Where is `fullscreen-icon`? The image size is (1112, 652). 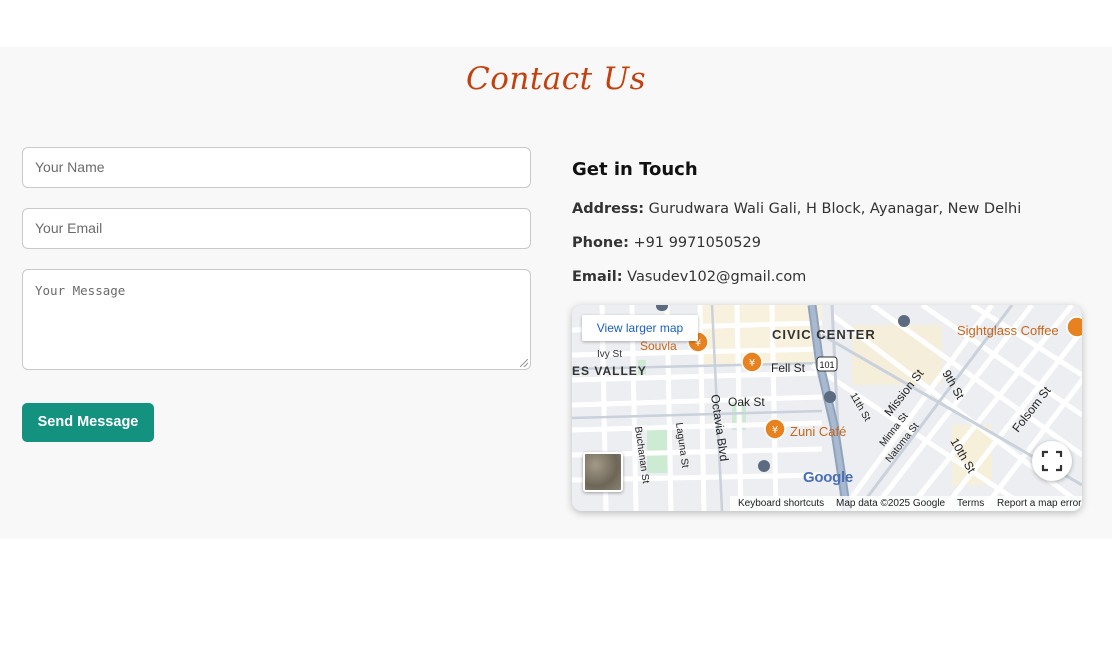 fullscreen-icon is located at coordinates (1052, 461).